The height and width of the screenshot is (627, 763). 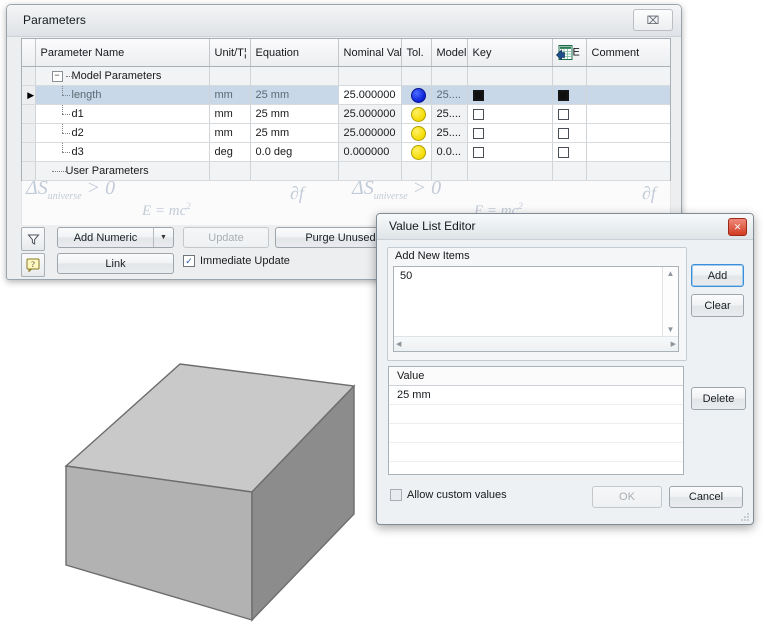 What do you see at coordinates (370, 53) in the screenshot?
I see `col-header-nominal-value: Nominal Val¦` at bounding box center [370, 53].